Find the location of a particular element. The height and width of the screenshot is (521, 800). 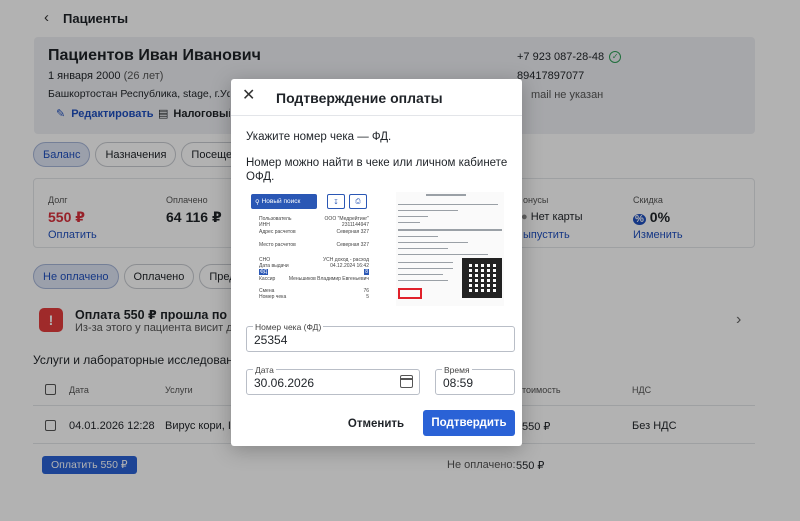

close-icon: ✕ is located at coordinates (248, 96).